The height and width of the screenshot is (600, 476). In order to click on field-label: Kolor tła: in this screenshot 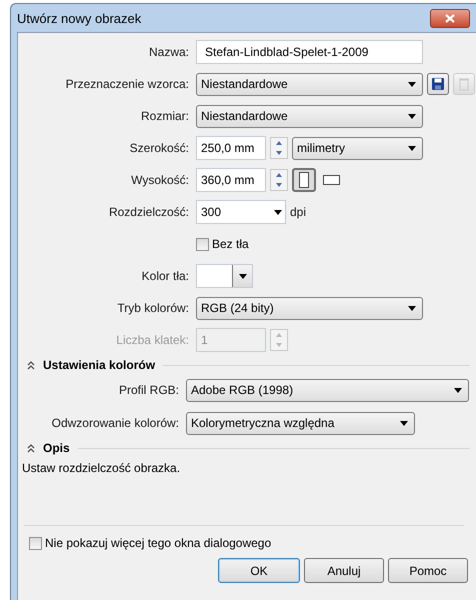, I will do `click(164, 276)`.